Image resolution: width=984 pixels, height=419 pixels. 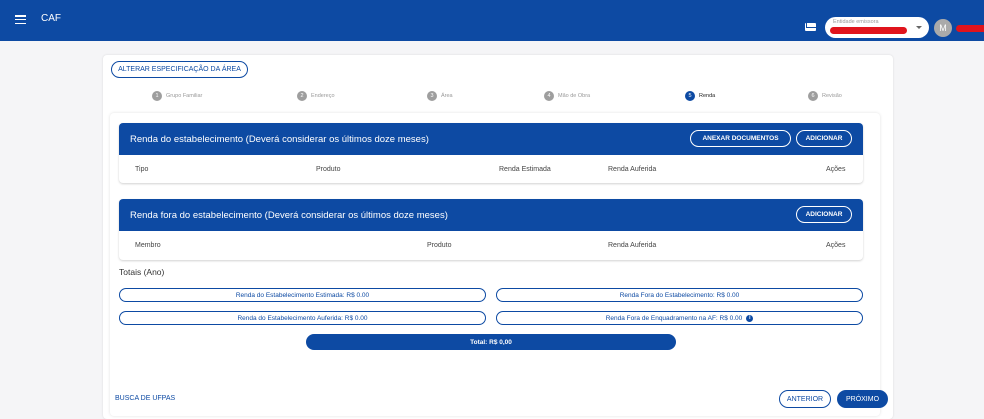 I want to click on previous-button: ANTERIOR, so click(x=805, y=399).